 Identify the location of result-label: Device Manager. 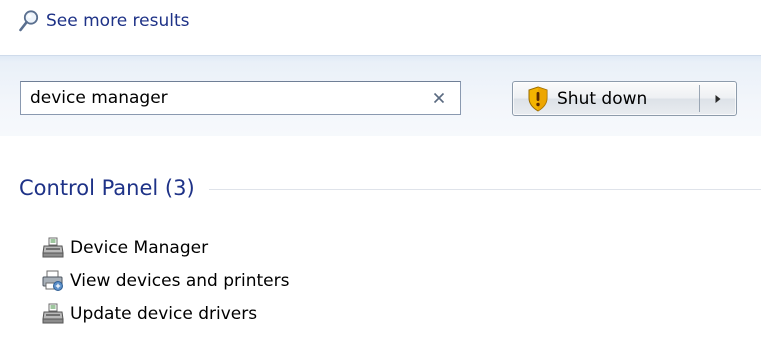
(139, 247).